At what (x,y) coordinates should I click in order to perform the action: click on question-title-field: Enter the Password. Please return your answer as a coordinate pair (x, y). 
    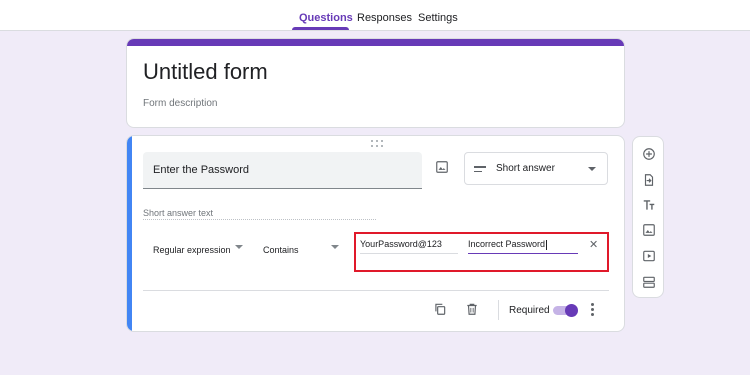
    Looking at the image, I should click on (282, 170).